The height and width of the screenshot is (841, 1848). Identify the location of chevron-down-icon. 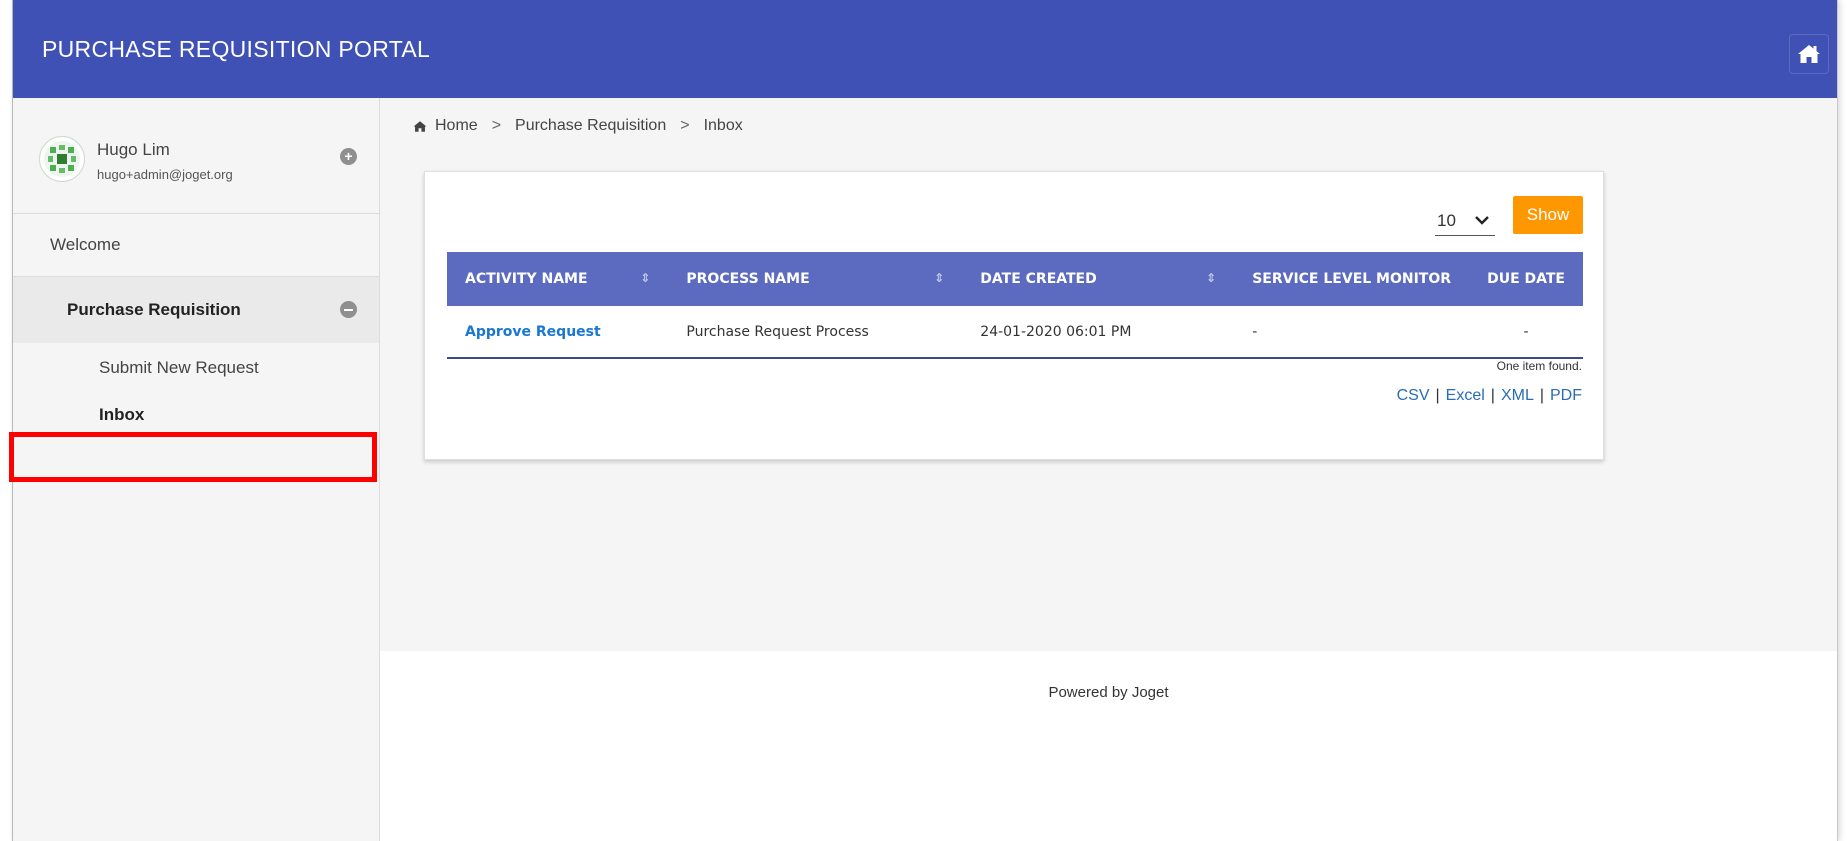
(1482, 220).